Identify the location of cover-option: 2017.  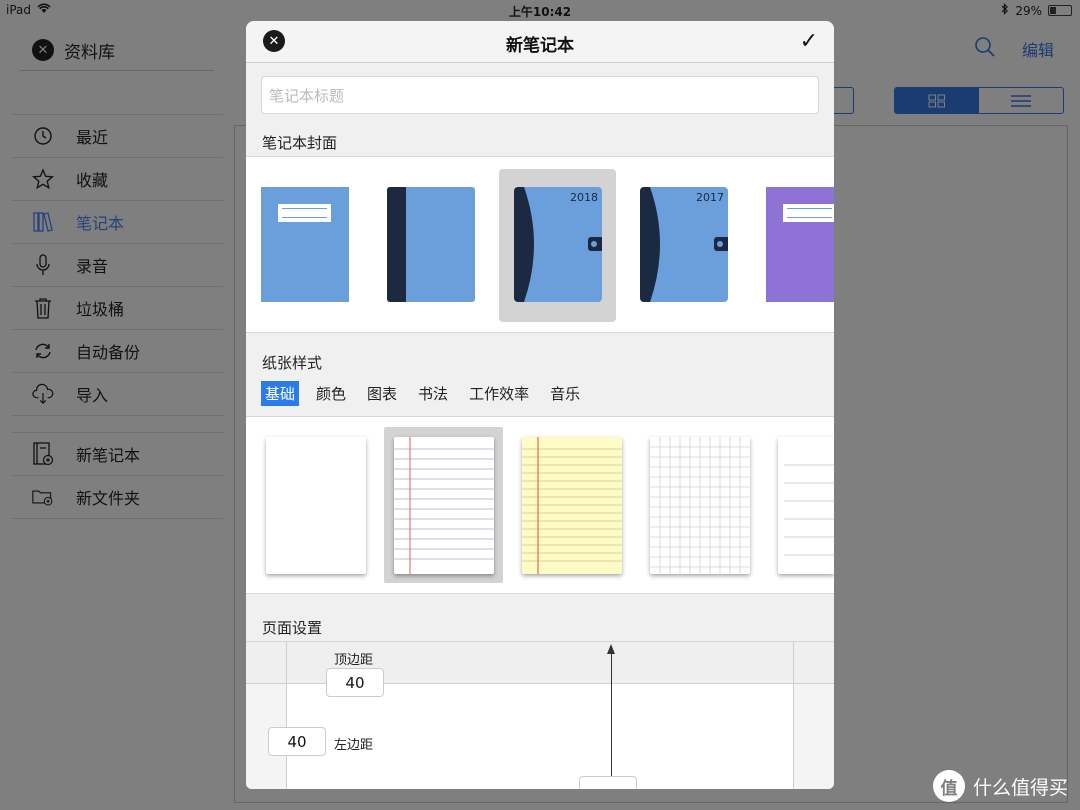
(684, 244).